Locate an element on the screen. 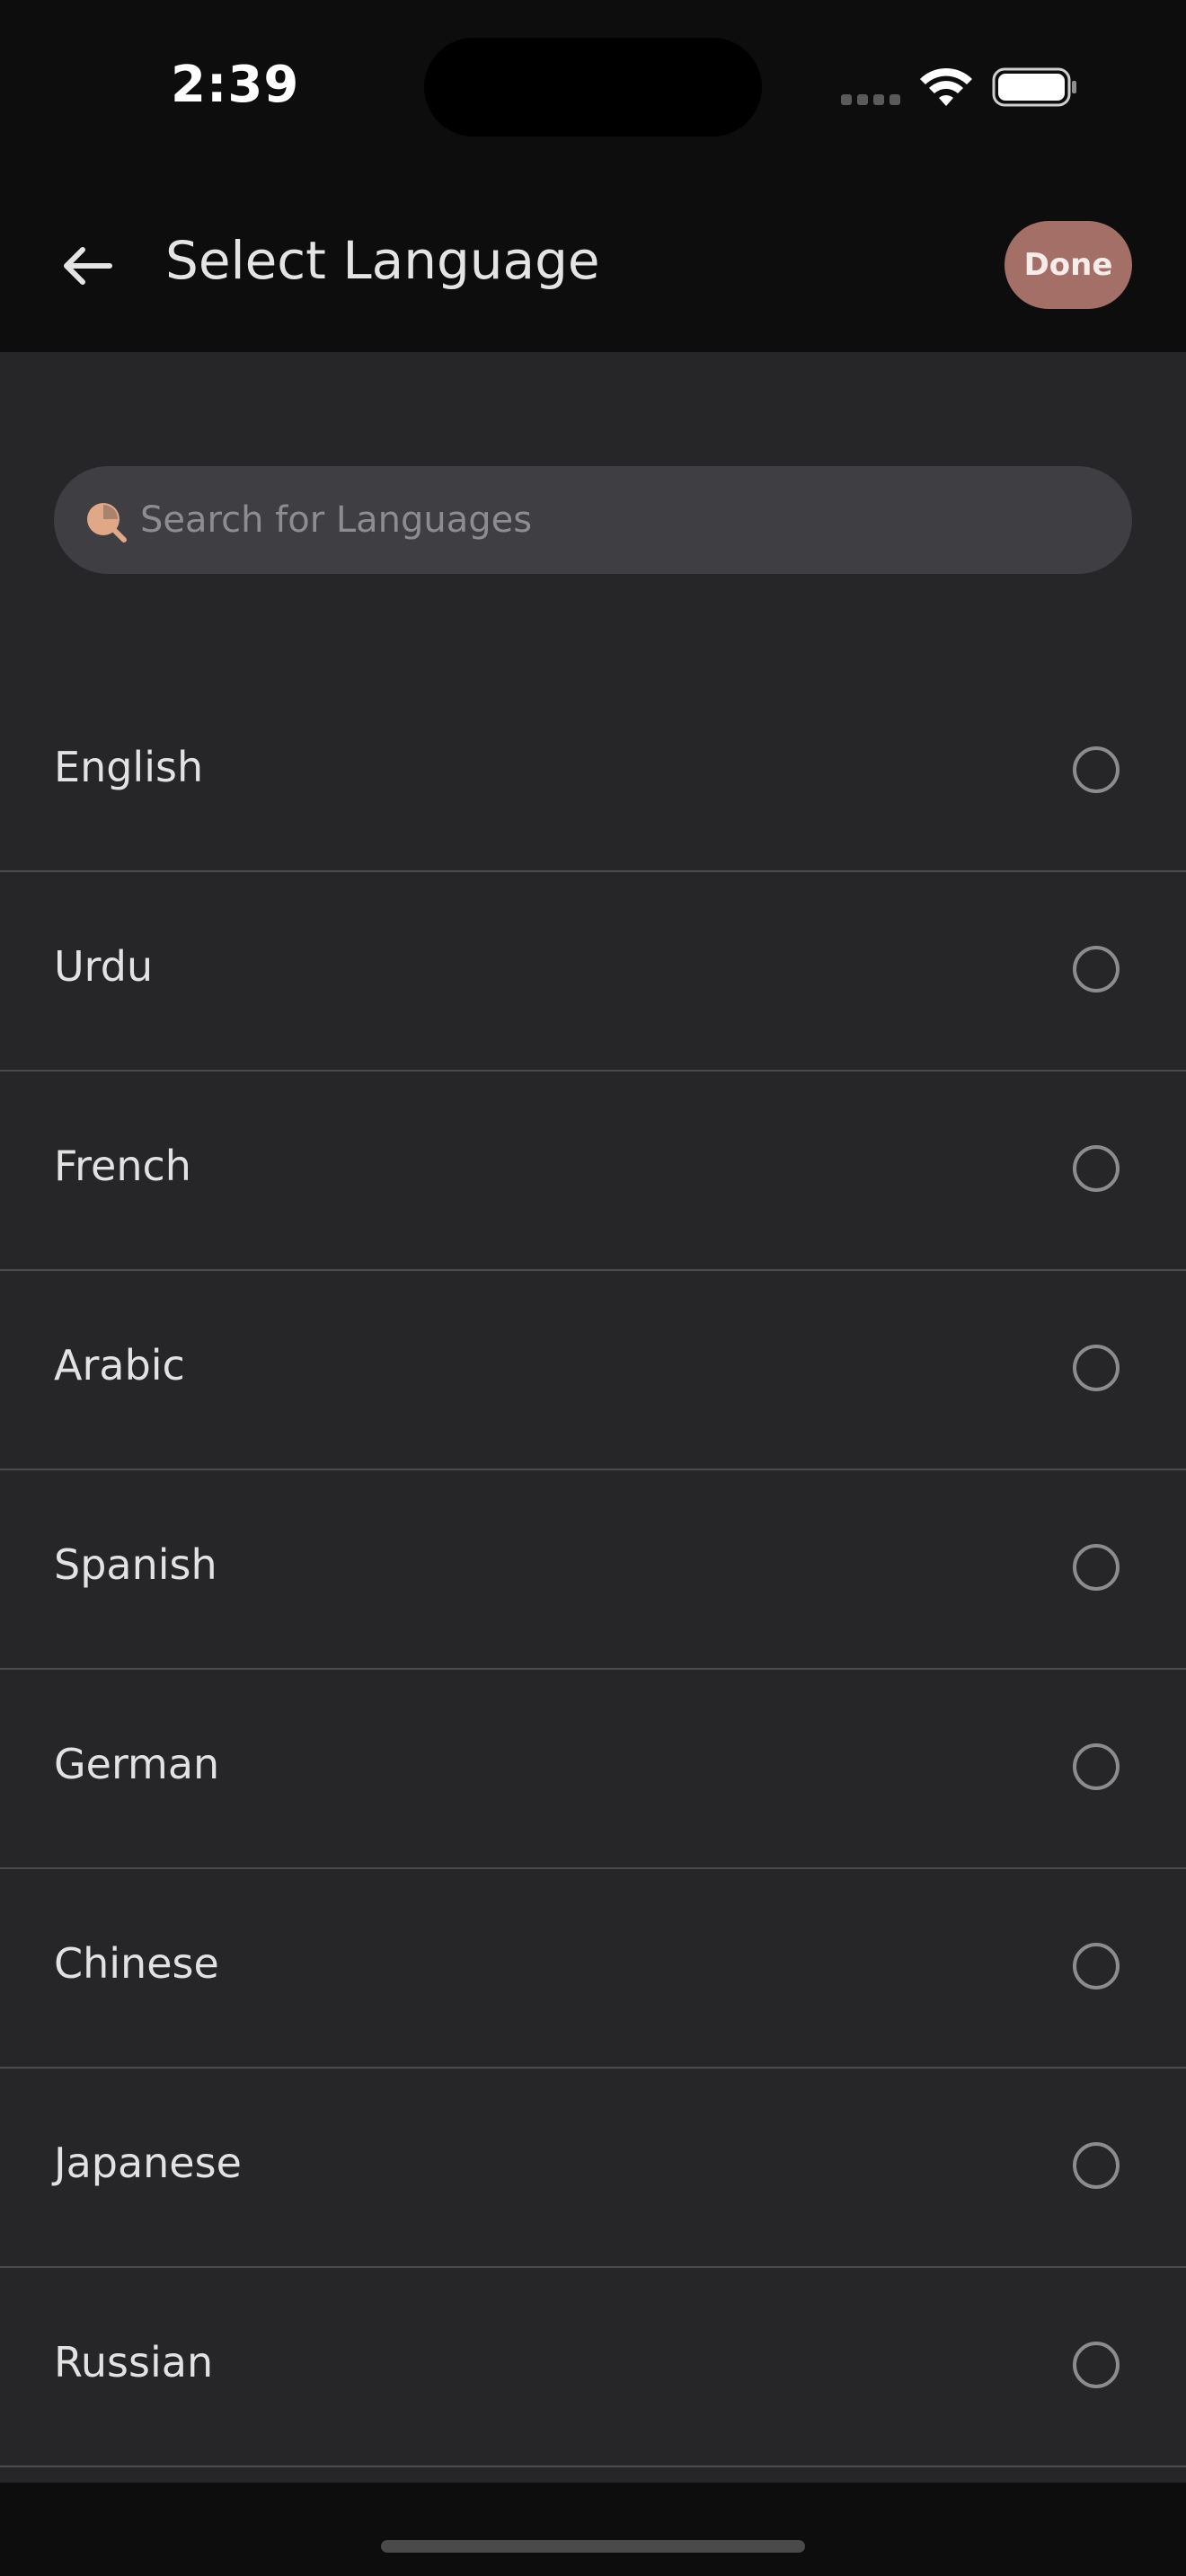 The image size is (1186, 2576). language-label: Urdu is located at coordinates (104, 966).